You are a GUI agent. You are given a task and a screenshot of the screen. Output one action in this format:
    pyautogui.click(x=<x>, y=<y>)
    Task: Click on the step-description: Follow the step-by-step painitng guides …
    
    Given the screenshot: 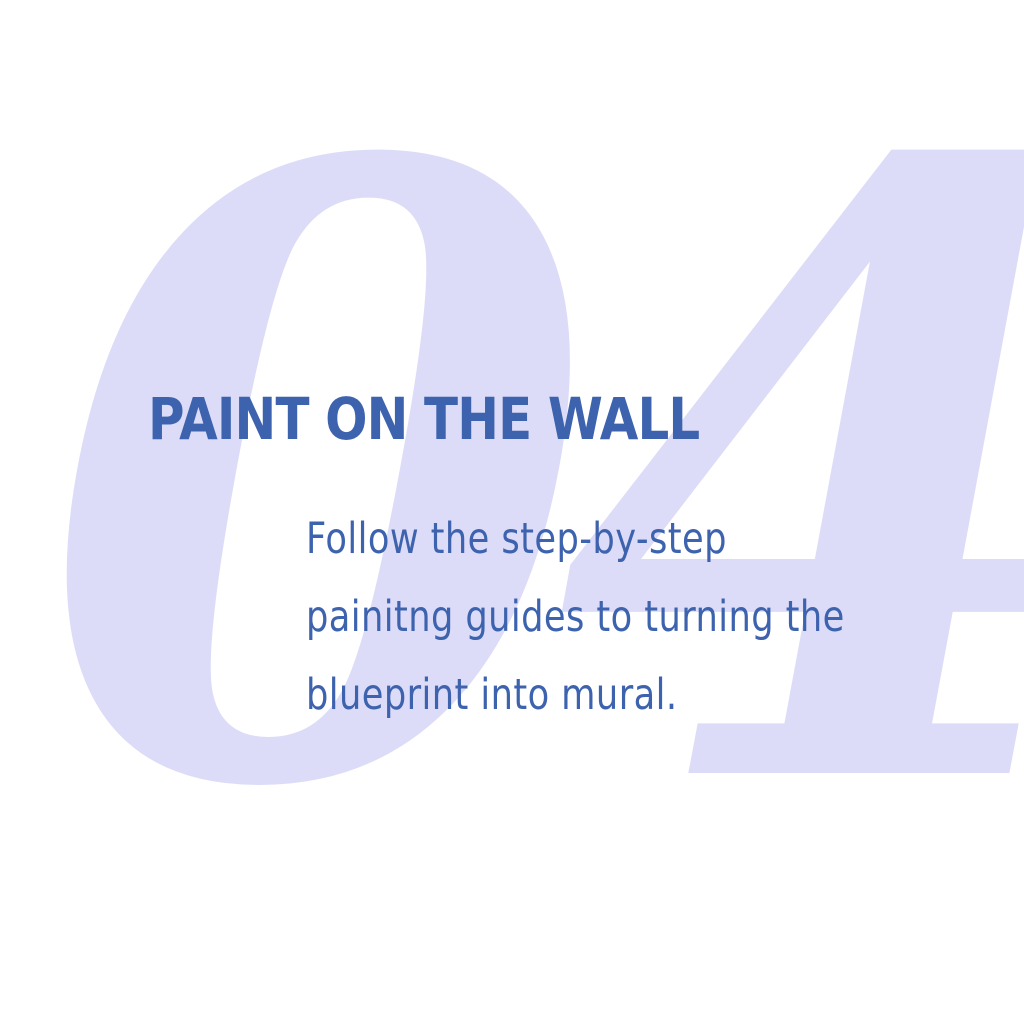 What is the action you would take?
    pyautogui.click(x=593, y=617)
    